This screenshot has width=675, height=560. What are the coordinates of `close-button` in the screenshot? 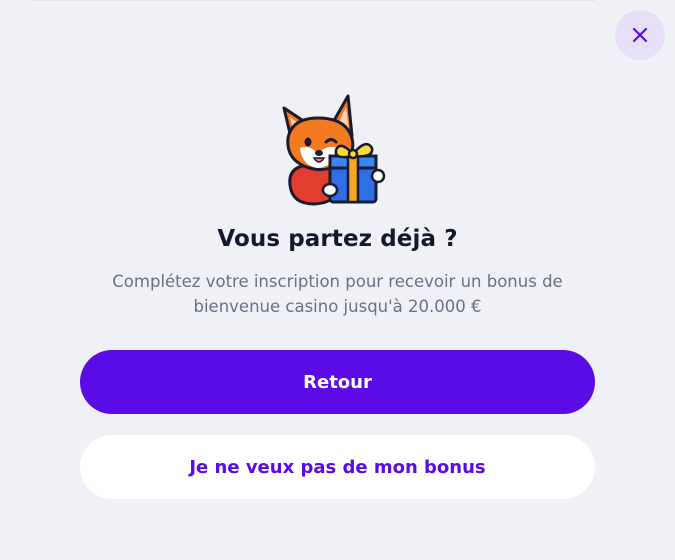 It's located at (640, 35).